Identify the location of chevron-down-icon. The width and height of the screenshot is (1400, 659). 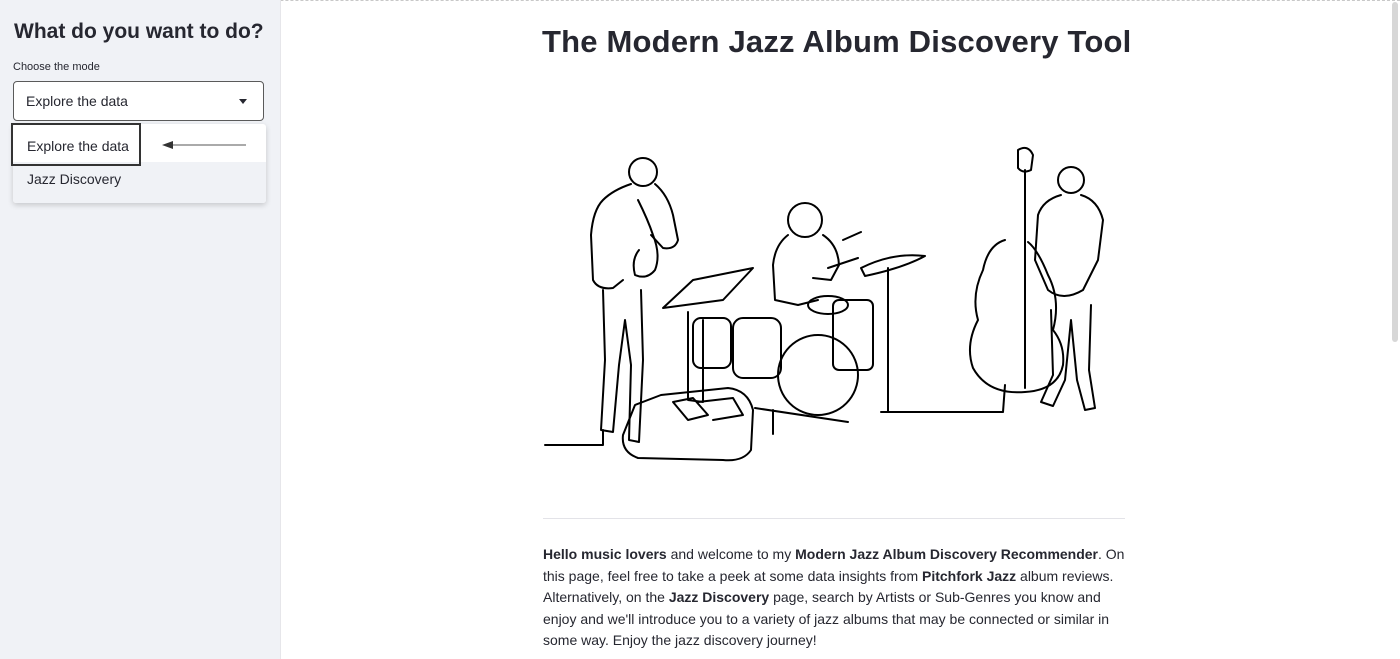
(243, 101).